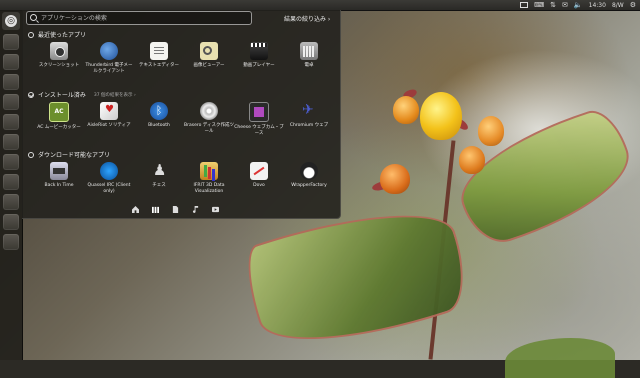  What do you see at coordinates (215, 209) in the screenshot?
I see `video-lens-icon` at bounding box center [215, 209].